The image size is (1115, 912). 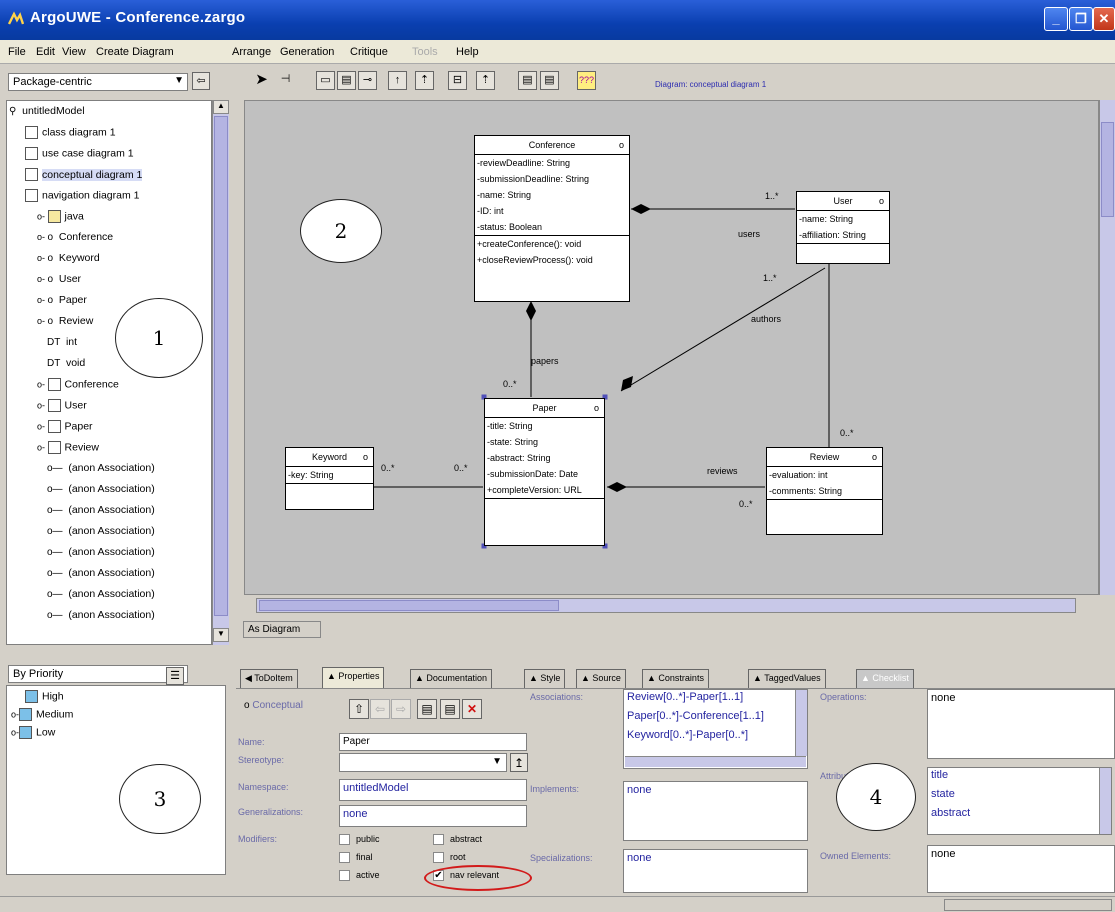 What do you see at coordinates (397, 80) in the screenshot?
I see `dependency-tool-icon: ↑` at bounding box center [397, 80].